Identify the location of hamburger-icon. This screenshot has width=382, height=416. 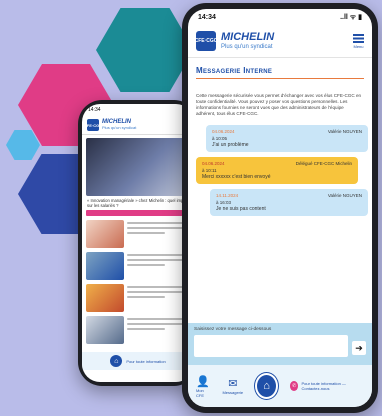
(358, 38).